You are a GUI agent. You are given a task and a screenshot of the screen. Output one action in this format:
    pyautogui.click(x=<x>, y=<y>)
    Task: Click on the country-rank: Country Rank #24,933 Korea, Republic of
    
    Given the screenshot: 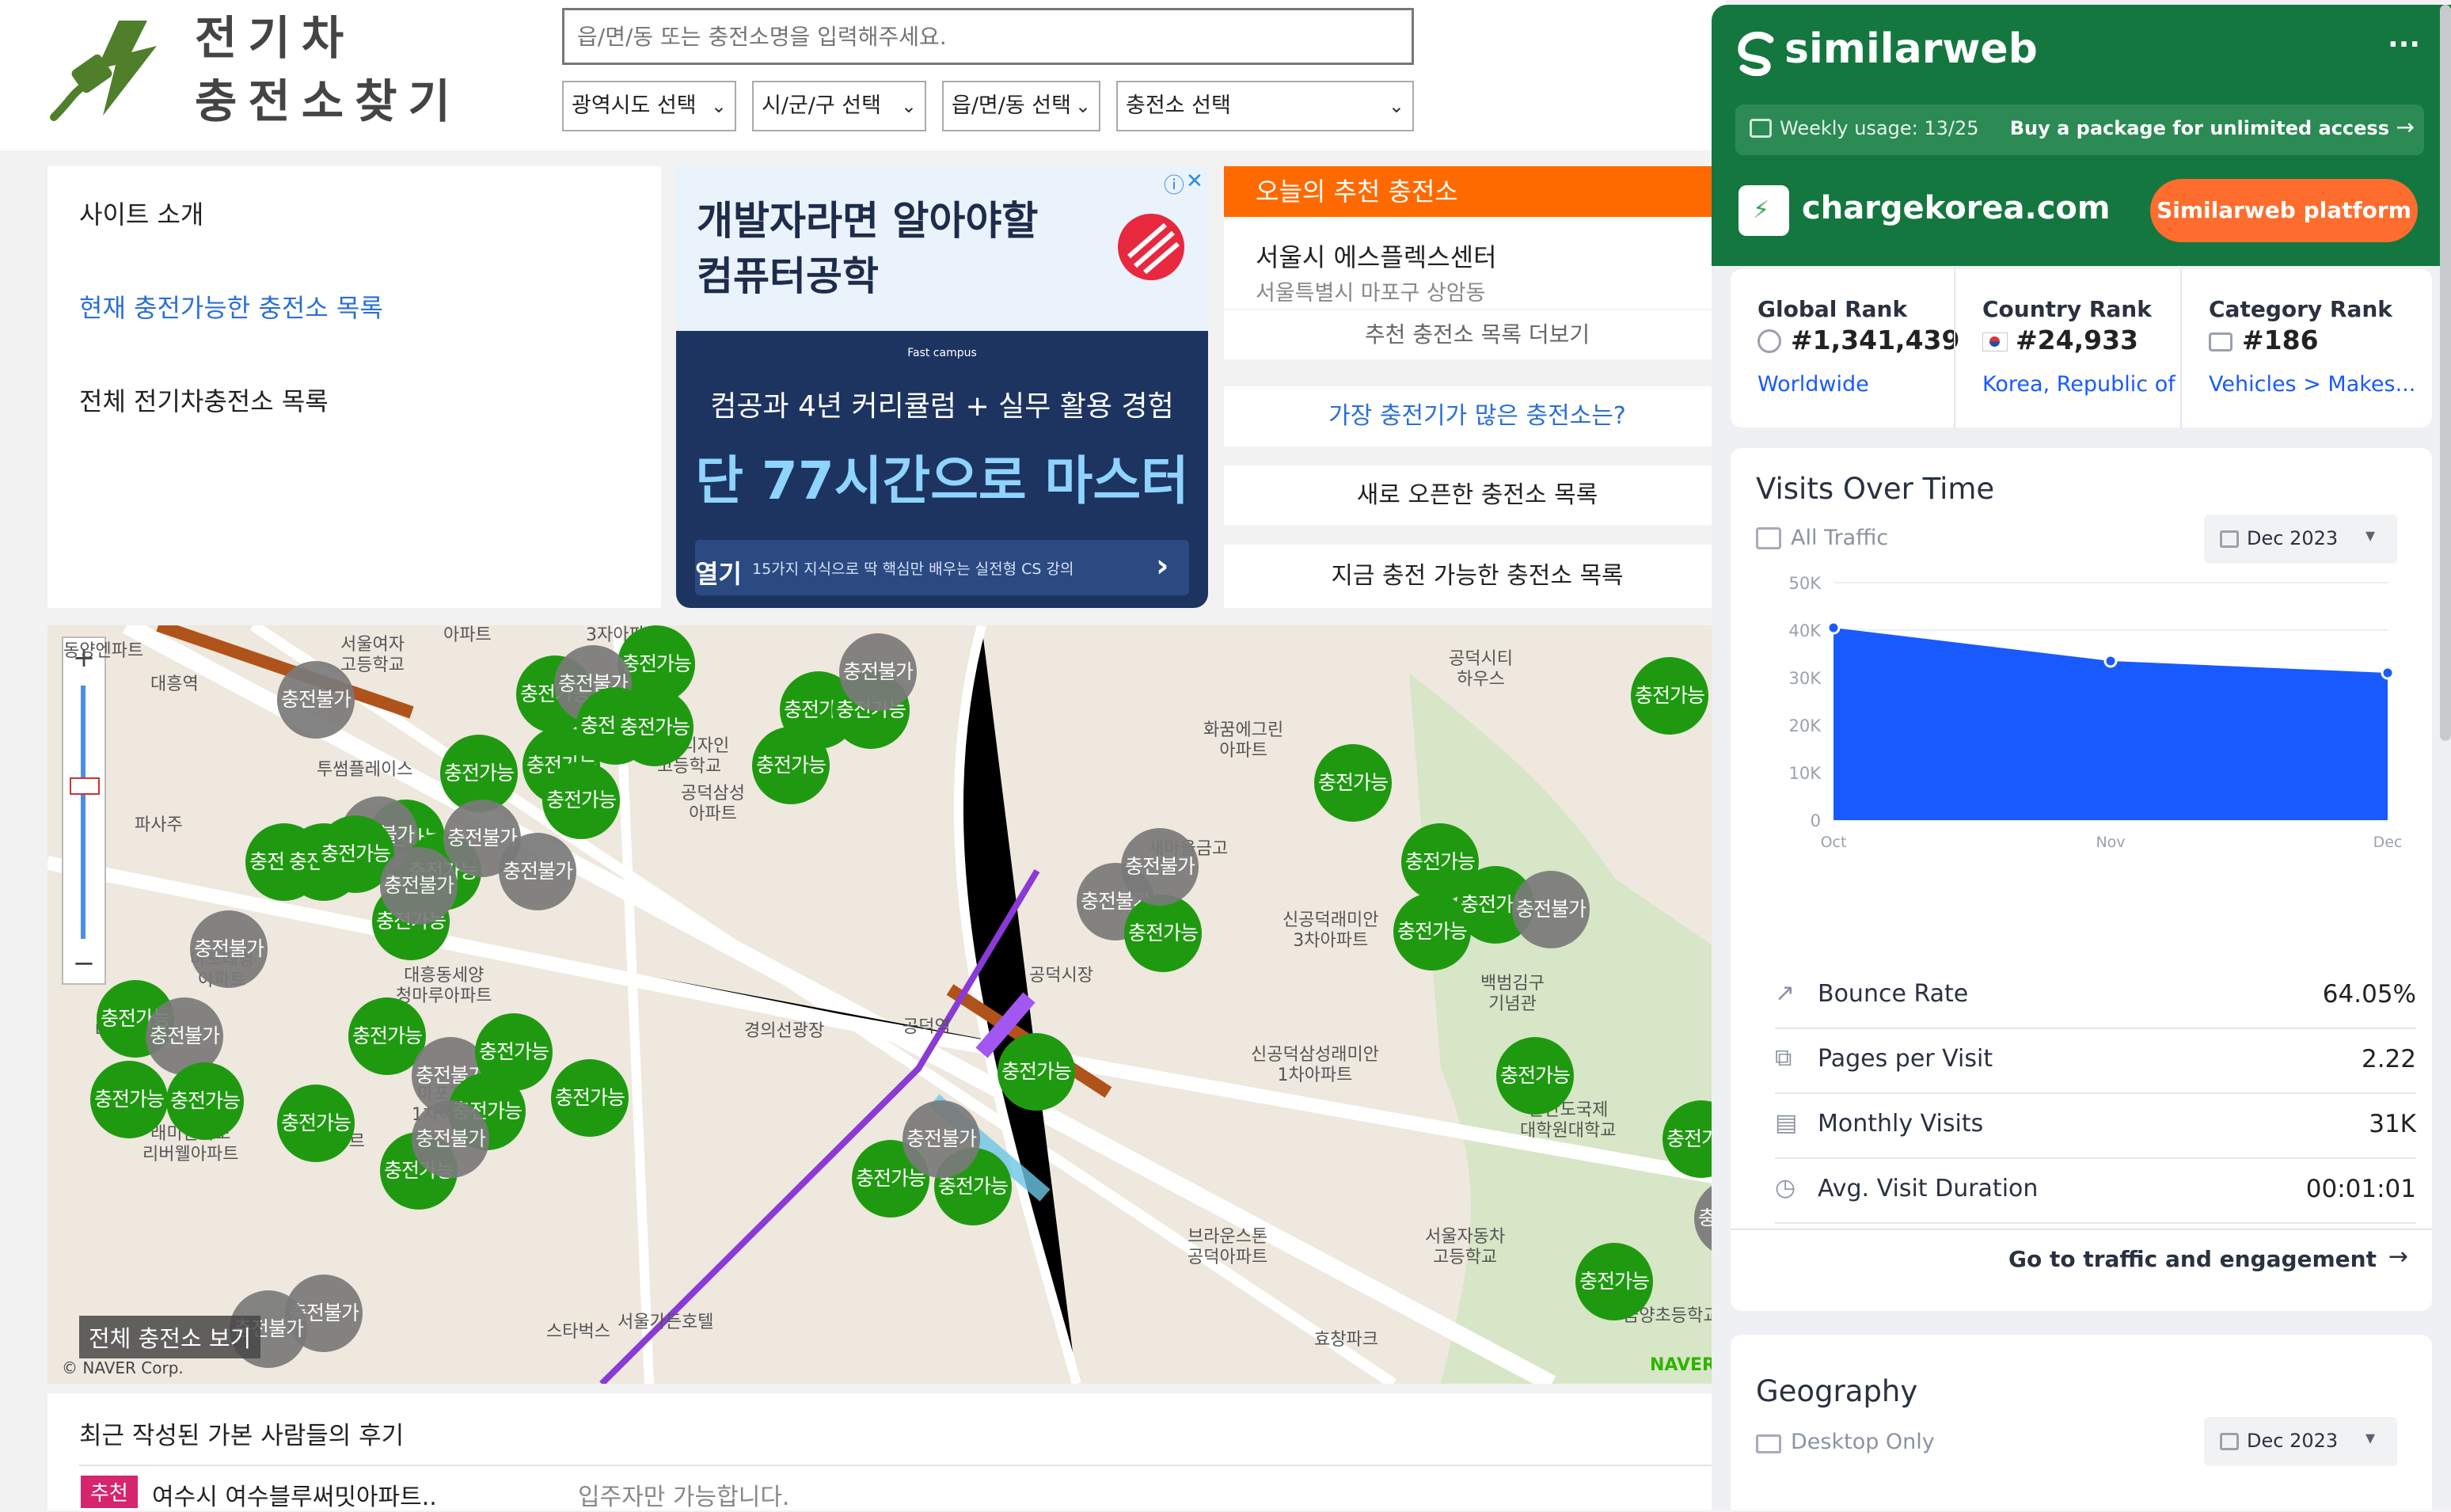 What is the action you would take?
    pyautogui.click(x=2067, y=348)
    